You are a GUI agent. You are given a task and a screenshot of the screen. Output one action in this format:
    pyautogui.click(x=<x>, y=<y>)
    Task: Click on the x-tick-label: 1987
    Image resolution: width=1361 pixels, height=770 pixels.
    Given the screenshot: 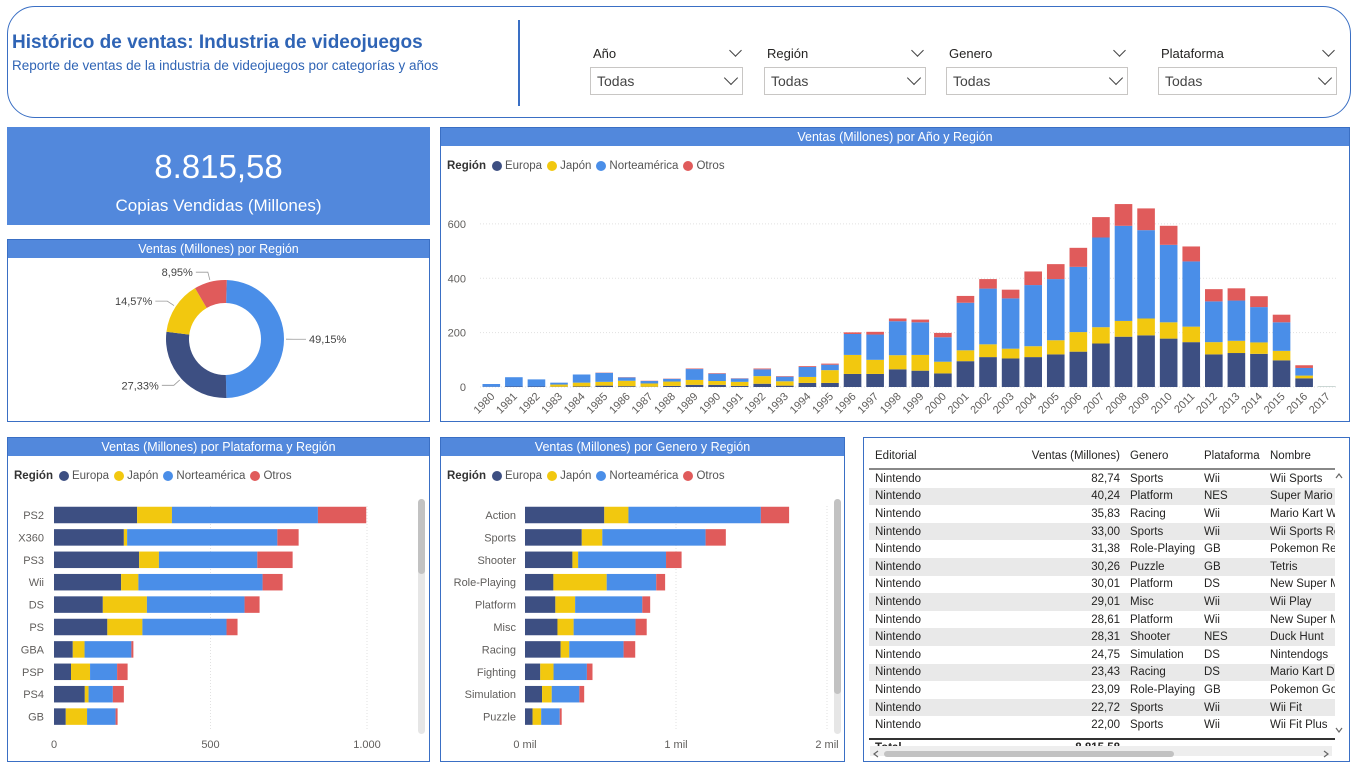 What is the action you would take?
    pyautogui.click(x=643, y=404)
    